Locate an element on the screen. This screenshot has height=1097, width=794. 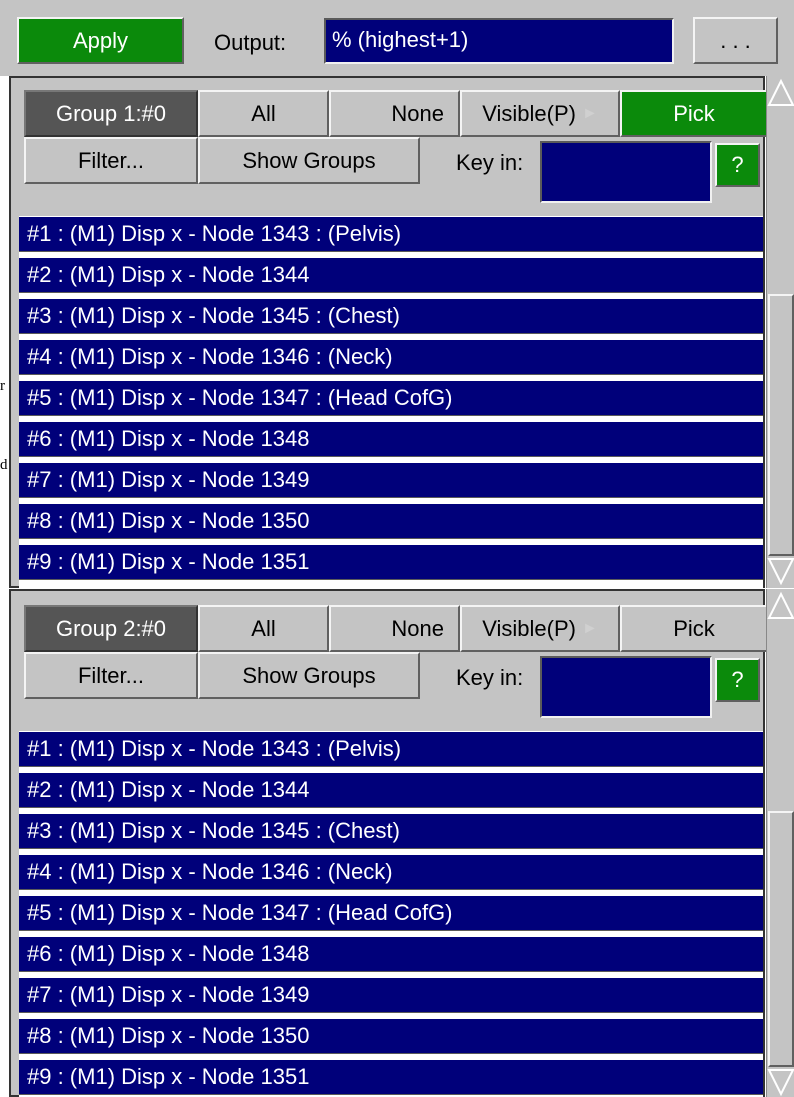
output-field: % (highest+1) is located at coordinates (499, 41).